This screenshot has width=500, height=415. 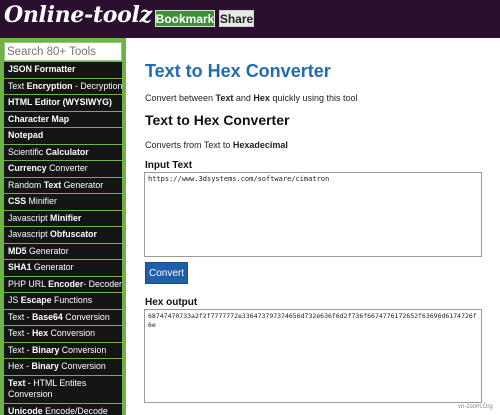 I want to click on sidebar-menu-item: CSS Minifier, so click(x=63, y=202).